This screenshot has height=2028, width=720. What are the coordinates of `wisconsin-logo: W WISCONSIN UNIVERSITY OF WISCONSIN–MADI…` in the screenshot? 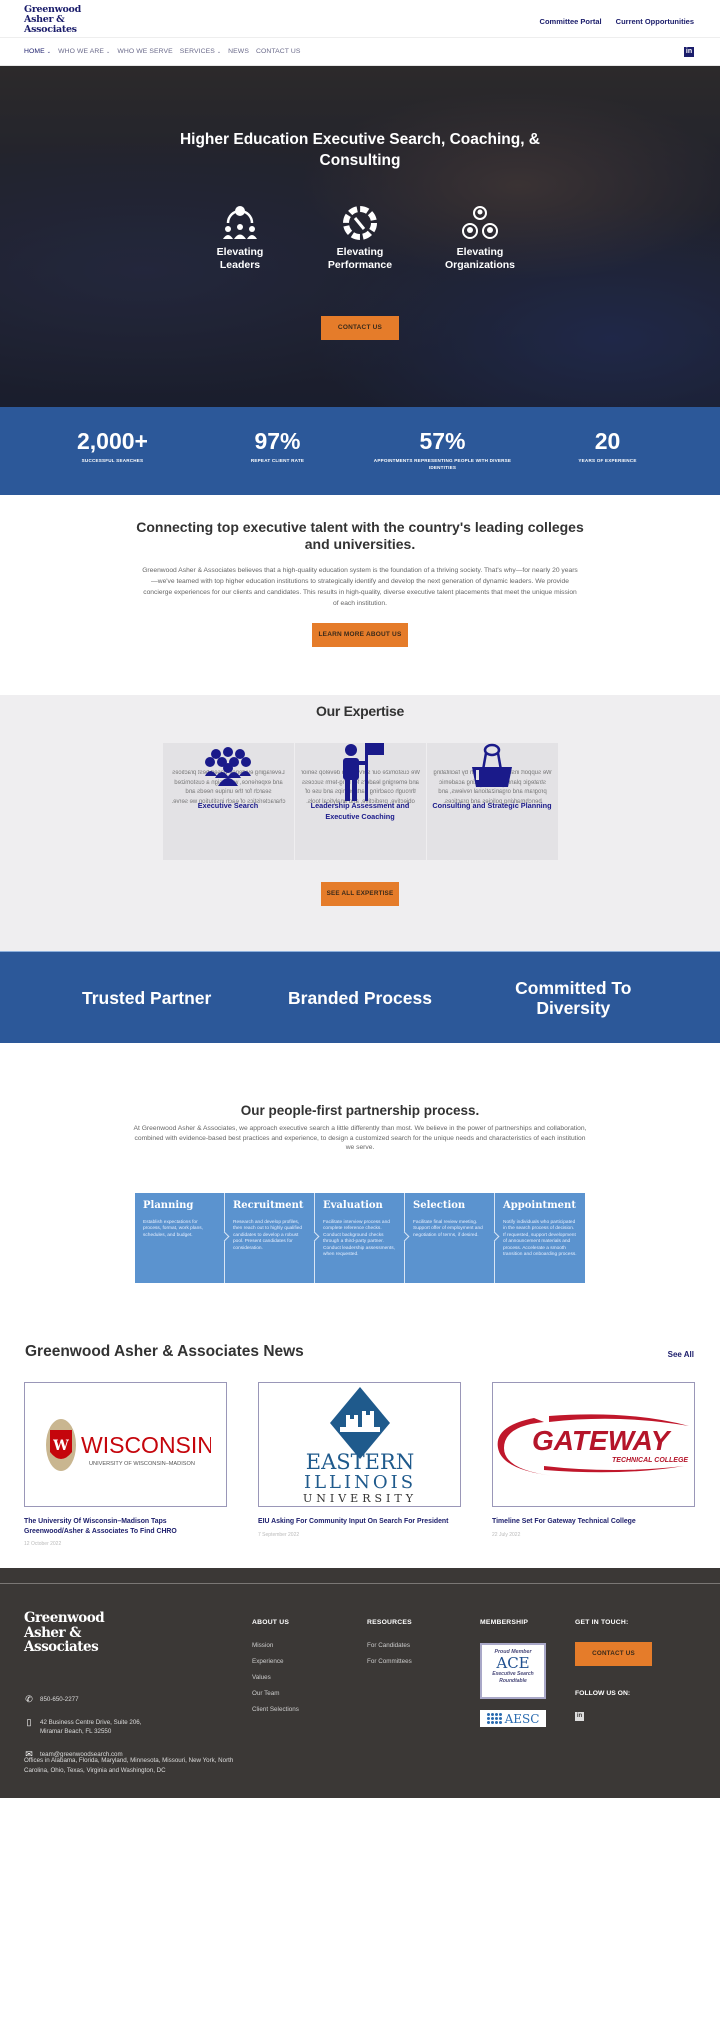 It's located at (125, 1444).